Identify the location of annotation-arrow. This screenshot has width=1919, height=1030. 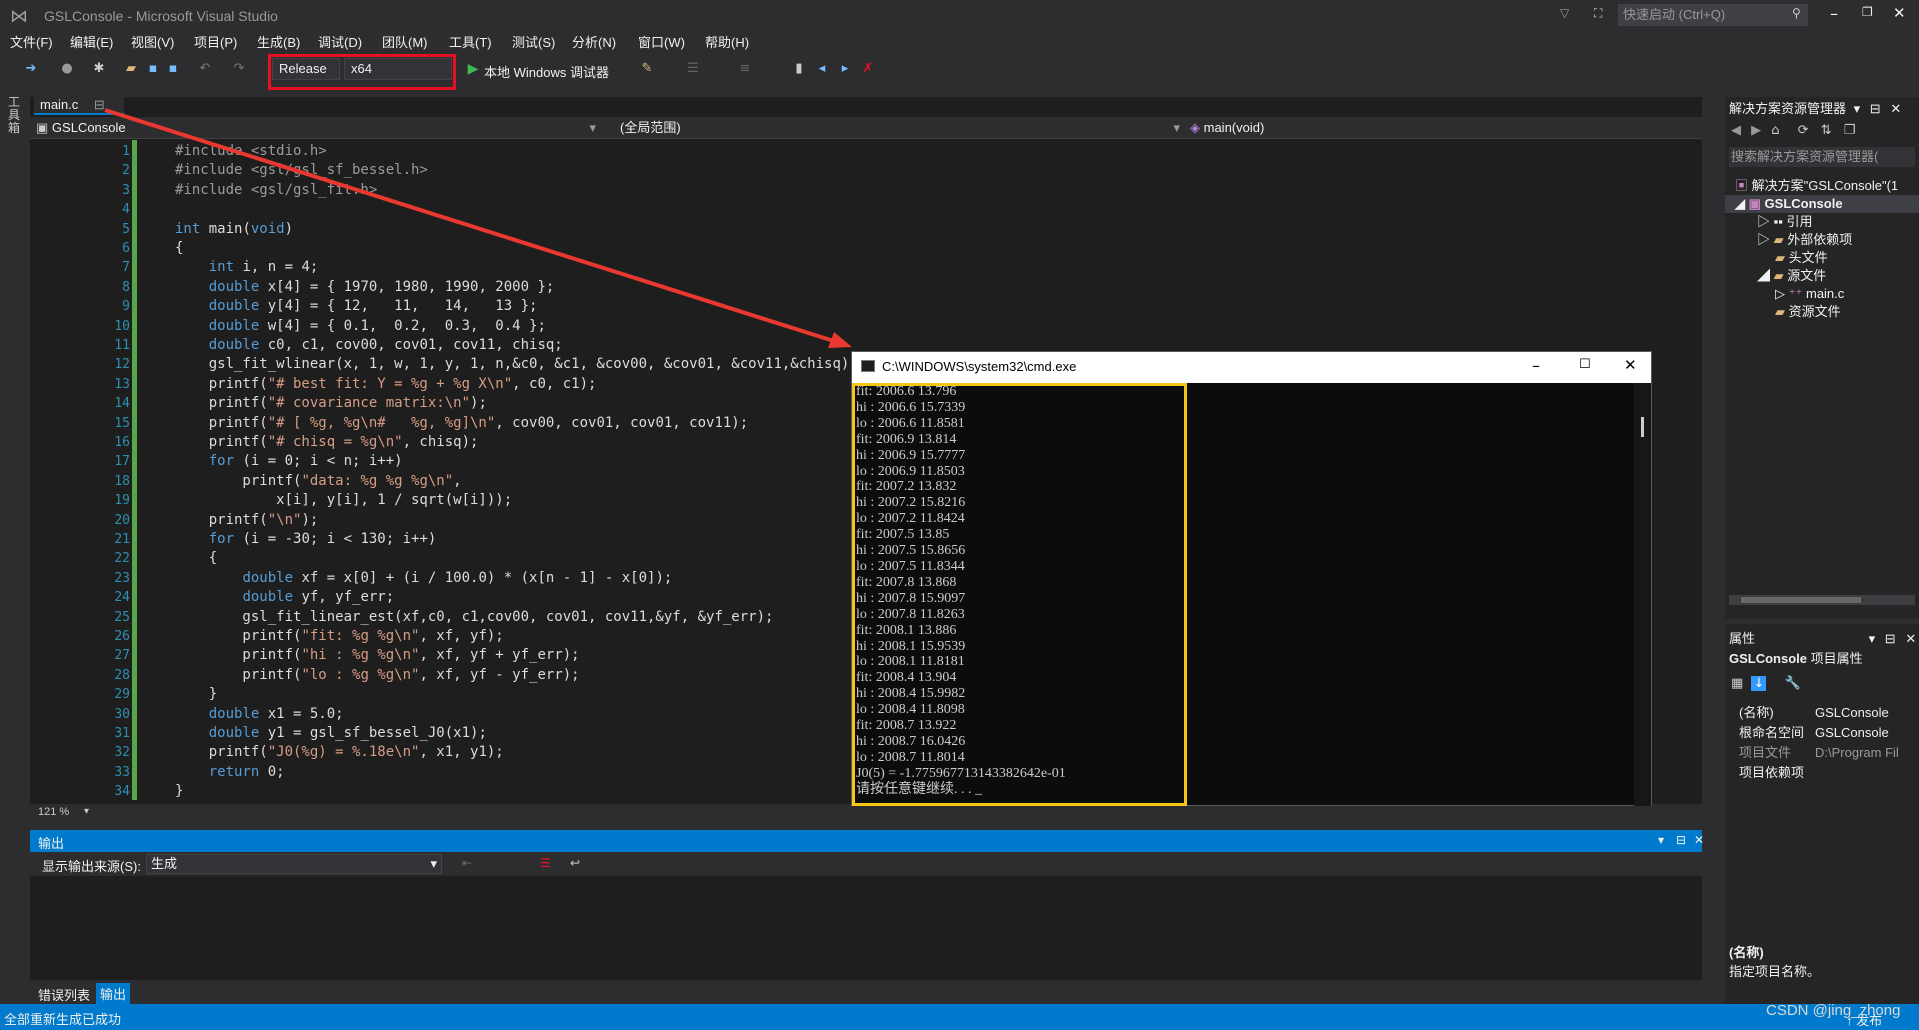
(478, 228).